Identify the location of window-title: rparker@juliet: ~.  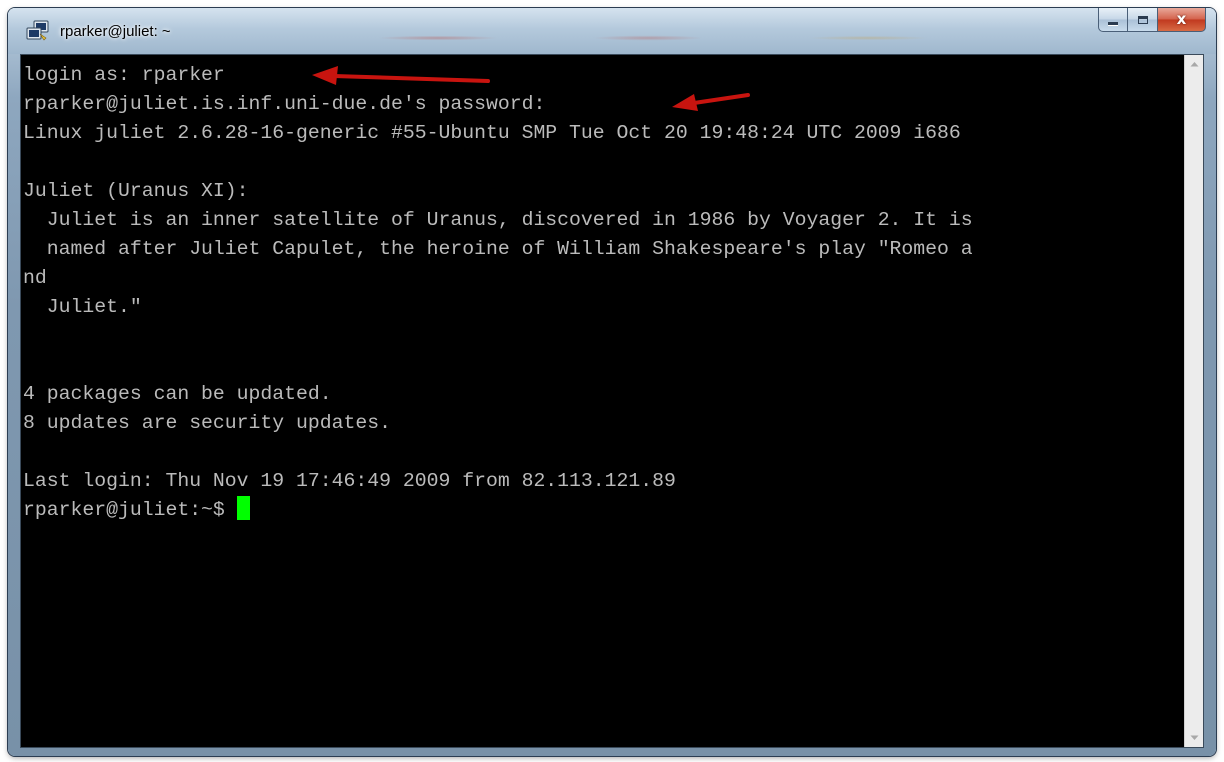
(115, 31).